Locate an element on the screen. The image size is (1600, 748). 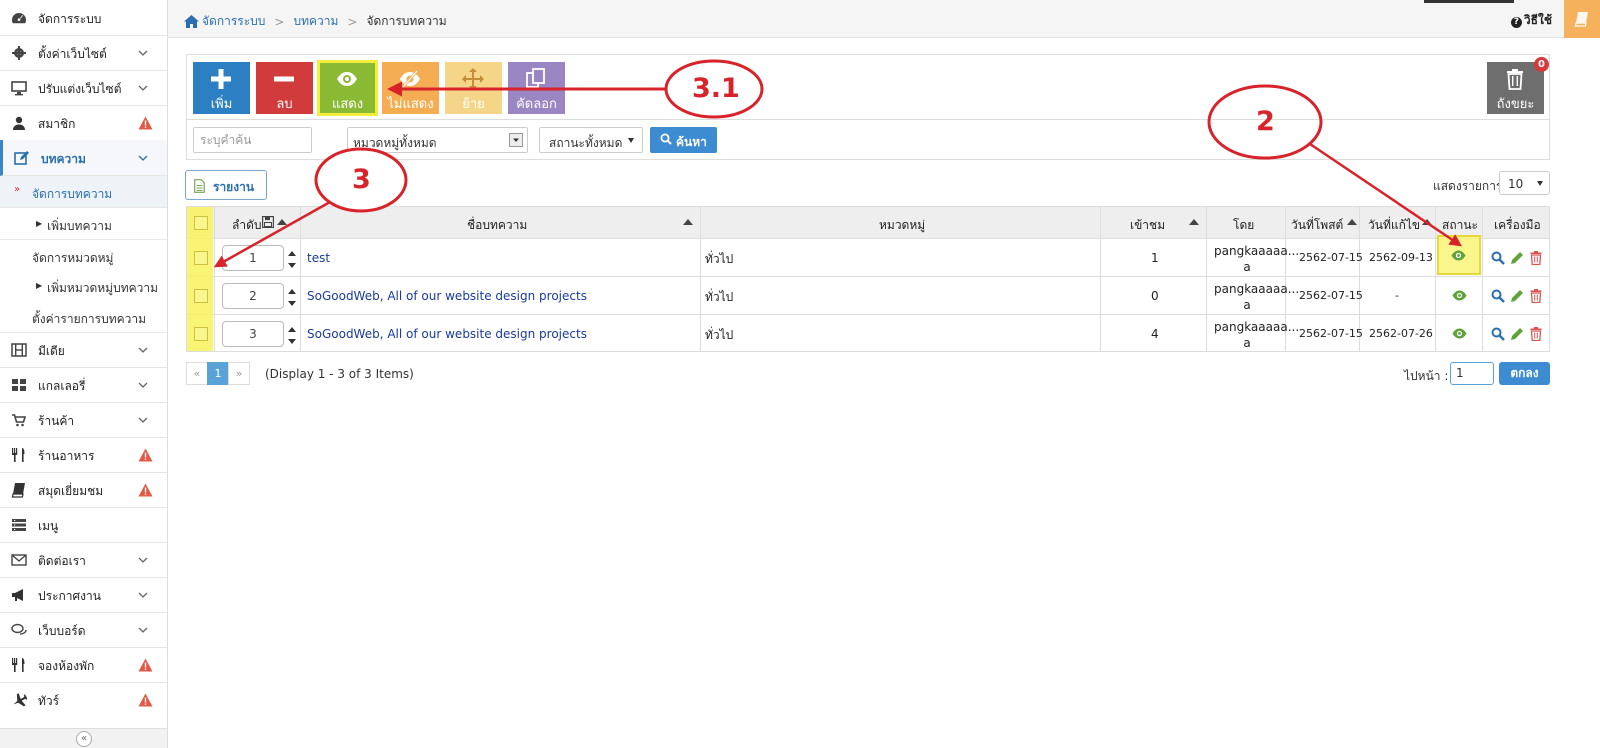
sidebar-item-members: สมาชิก is located at coordinates (83, 123).